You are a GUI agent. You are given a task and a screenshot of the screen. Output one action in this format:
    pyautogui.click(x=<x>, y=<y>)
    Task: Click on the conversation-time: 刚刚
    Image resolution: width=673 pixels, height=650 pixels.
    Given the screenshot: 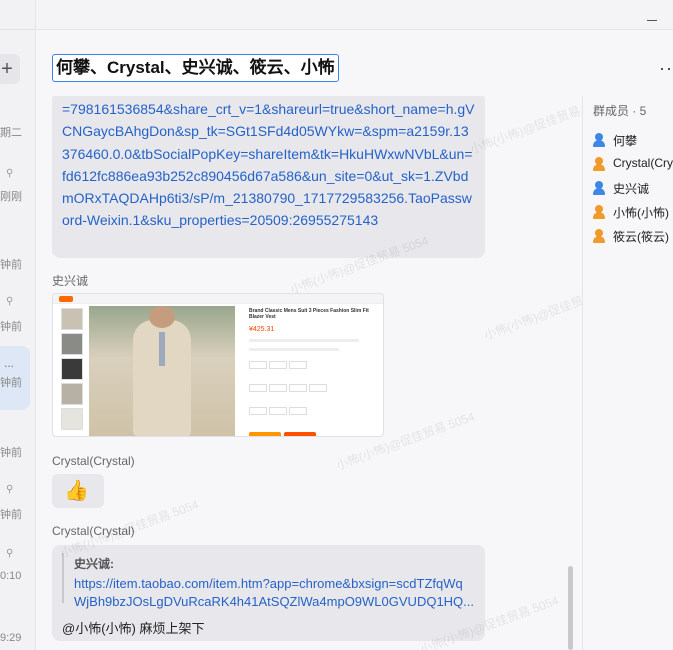 What is the action you would take?
    pyautogui.click(x=11, y=197)
    